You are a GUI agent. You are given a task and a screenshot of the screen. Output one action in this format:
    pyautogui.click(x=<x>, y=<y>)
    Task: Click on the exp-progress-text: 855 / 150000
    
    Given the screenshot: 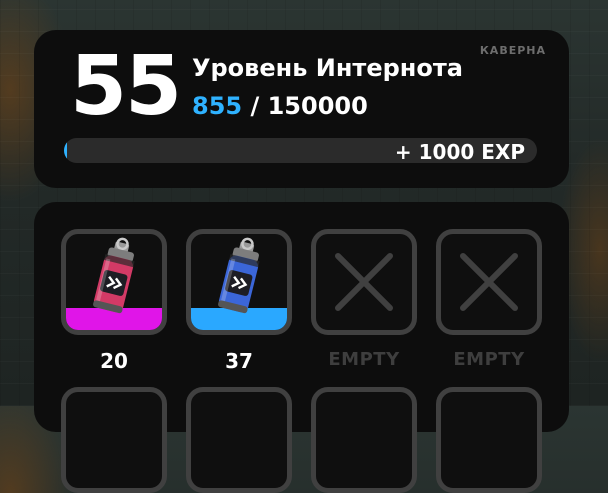 What is the action you would take?
    pyautogui.click(x=280, y=106)
    